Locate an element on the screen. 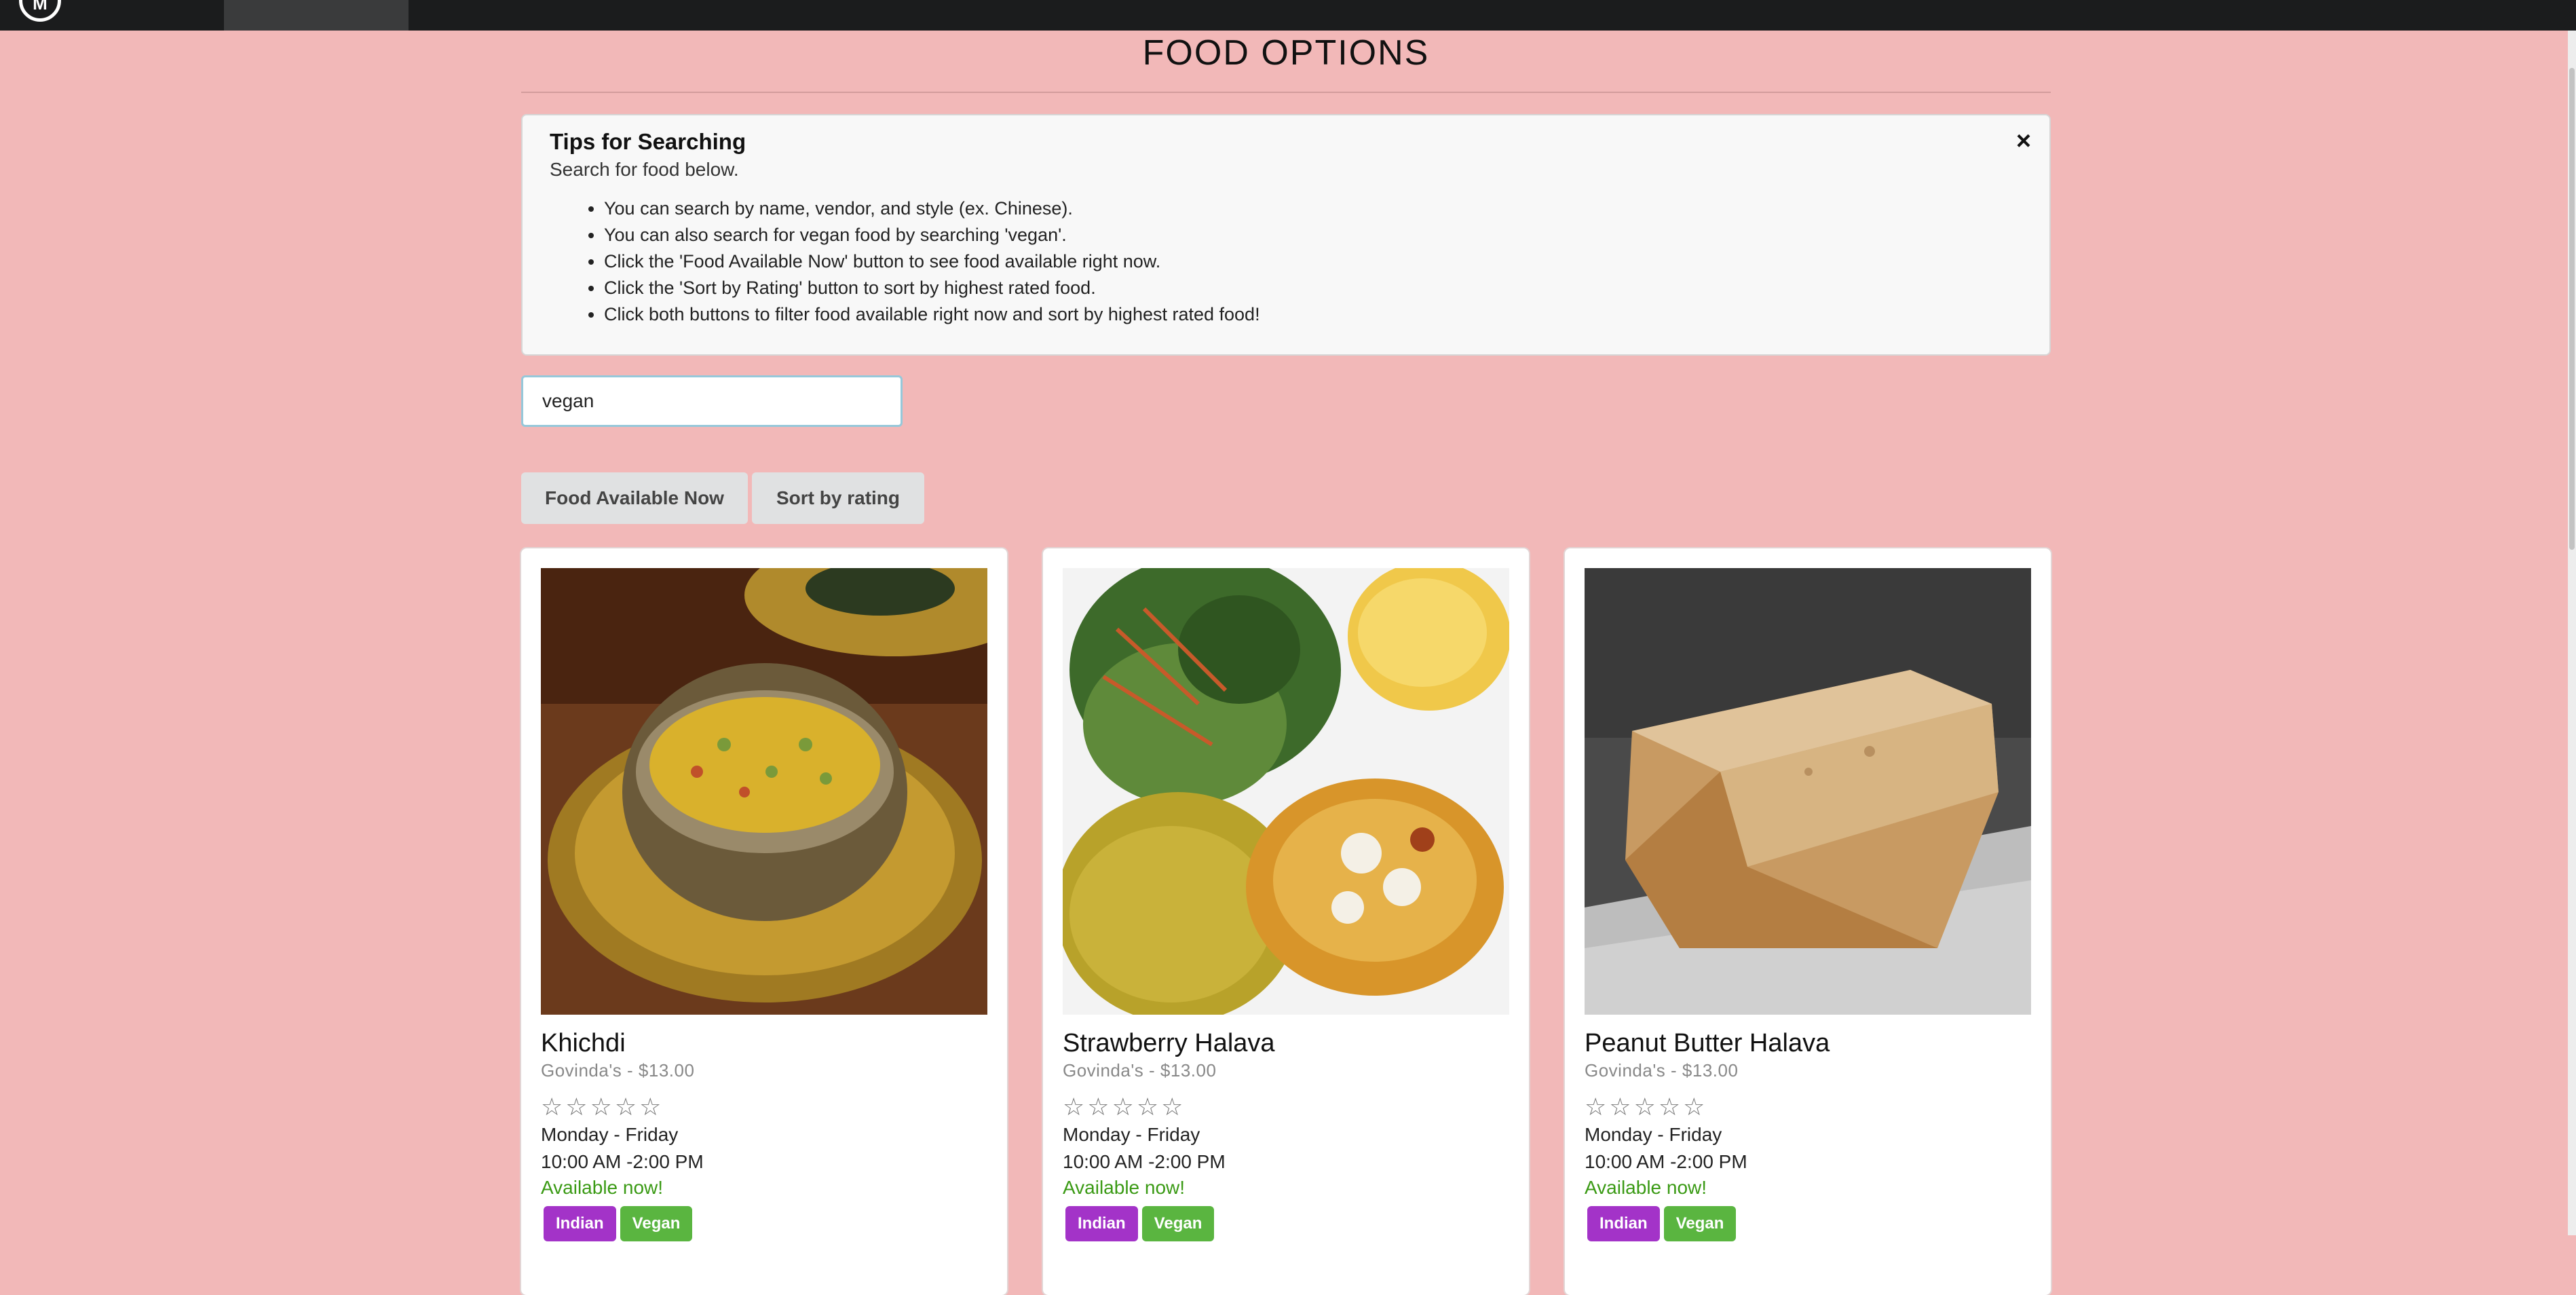  logo-icon: M is located at coordinates (40, 11).